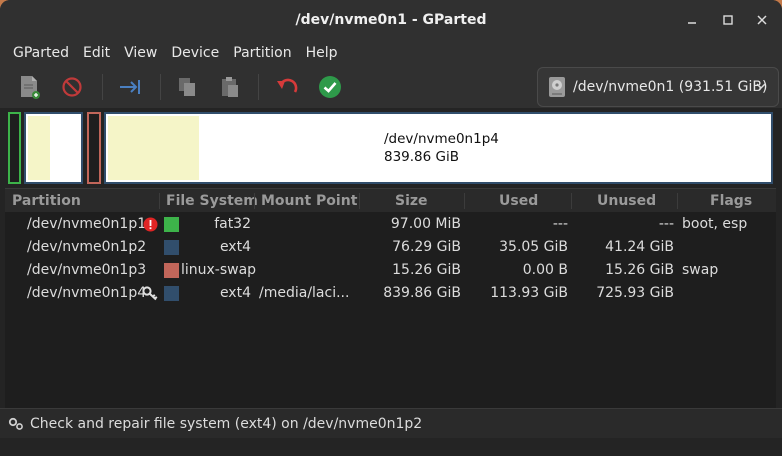 This screenshot has height=456, width=782. I want to click on cell-partition: /dev/nvme0n1p2, so click(87, 247).